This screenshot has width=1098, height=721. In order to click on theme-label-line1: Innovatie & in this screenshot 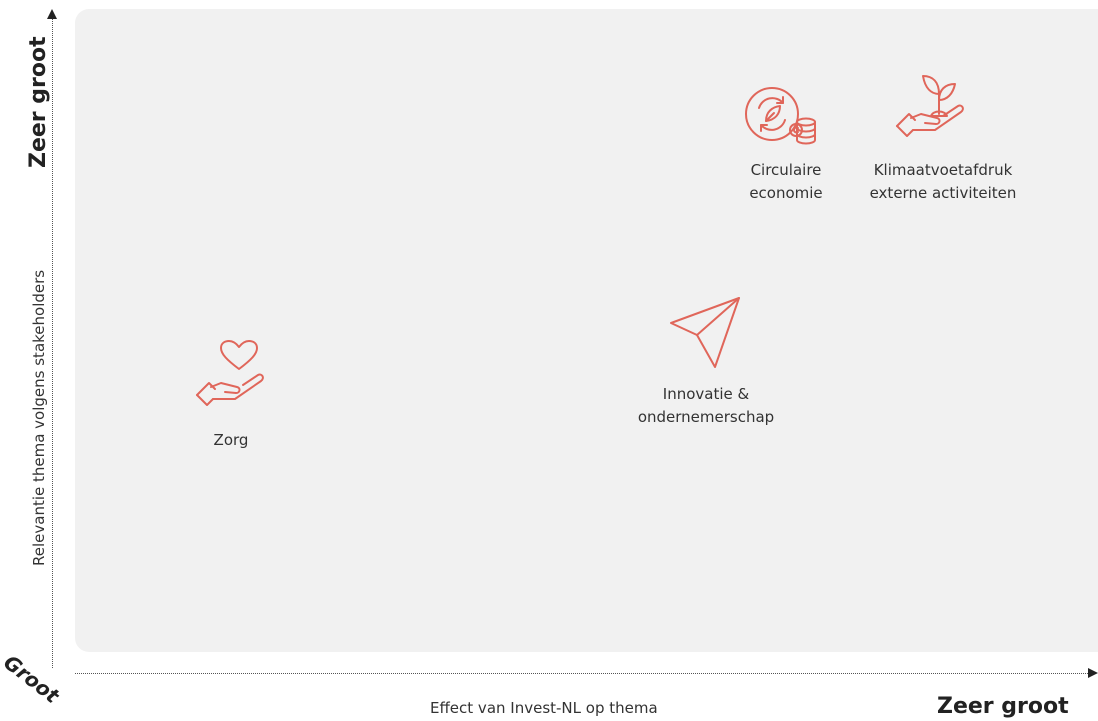, I will do `click(706, 394)`.